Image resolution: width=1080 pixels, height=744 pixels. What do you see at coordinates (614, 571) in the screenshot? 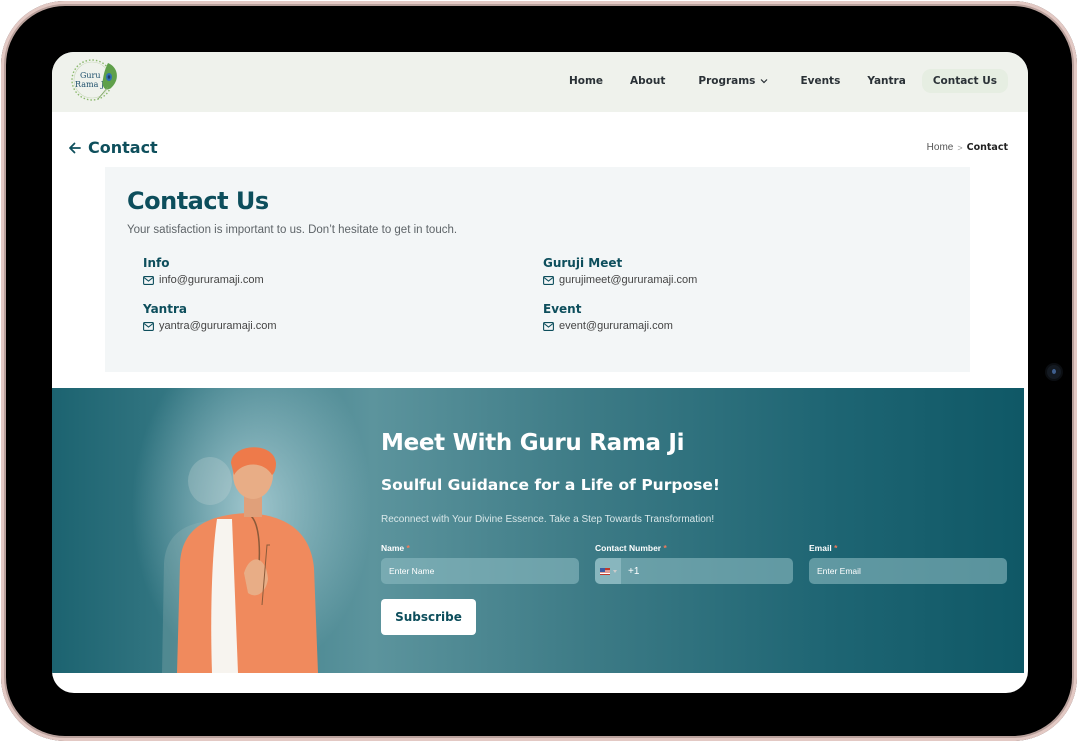
I see `caret-down-icon` at bounding box center [614, 571].